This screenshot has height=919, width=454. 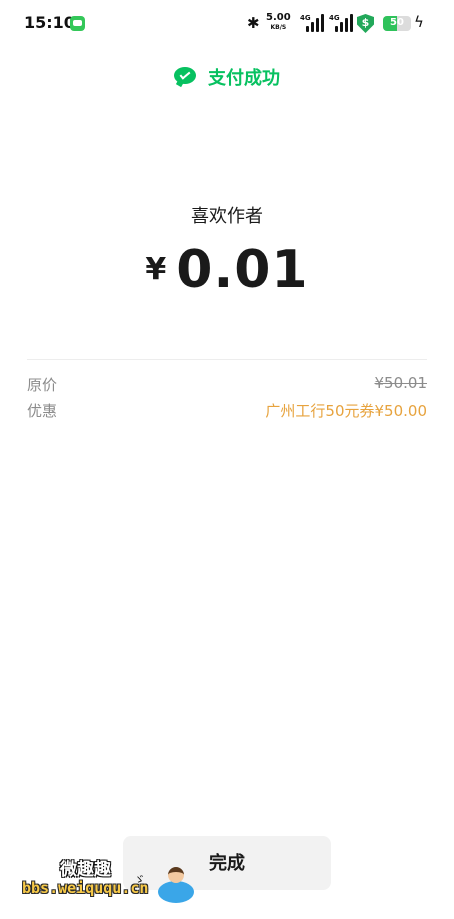 I want to click on detail-row-discount: 优惠 广州工行50元券¥50.00, so click(x=227, y=411).